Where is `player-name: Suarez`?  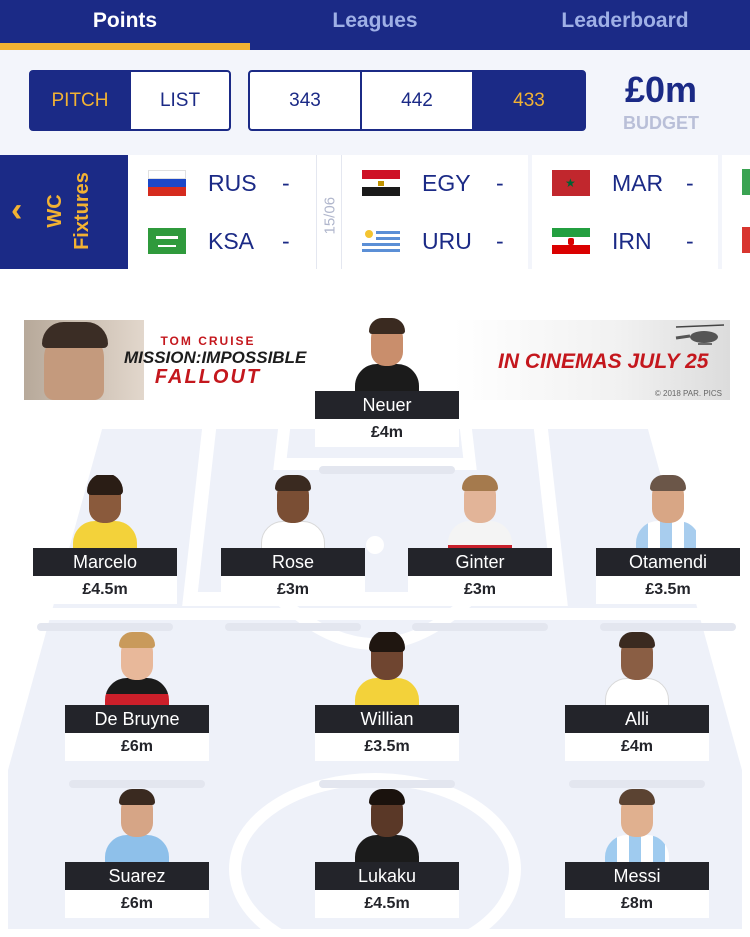 player-name: Suarez is located at coordinates (137, 876).